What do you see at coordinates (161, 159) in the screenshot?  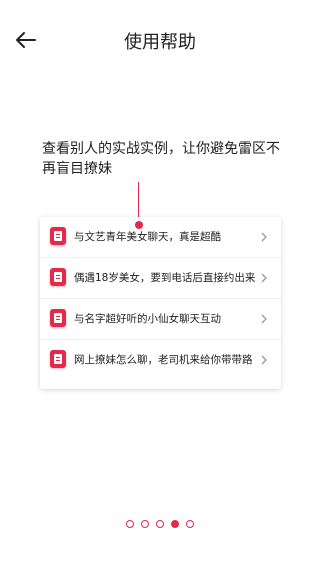 I see `tip-text: 查看别人的实战实例，让你避免雷区不再盲目撩妹` at bounding box center [161, 159].